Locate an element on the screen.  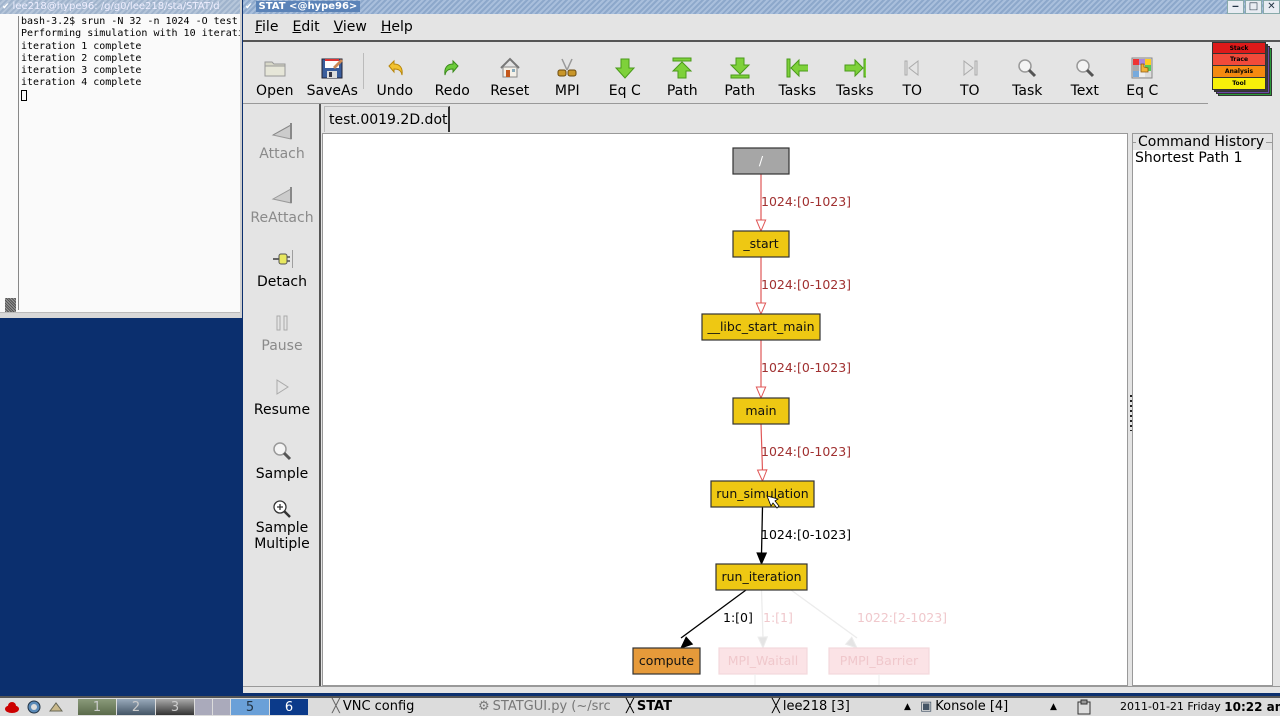
logo-analysis: Analysis is located at coordinates (1239, 72).